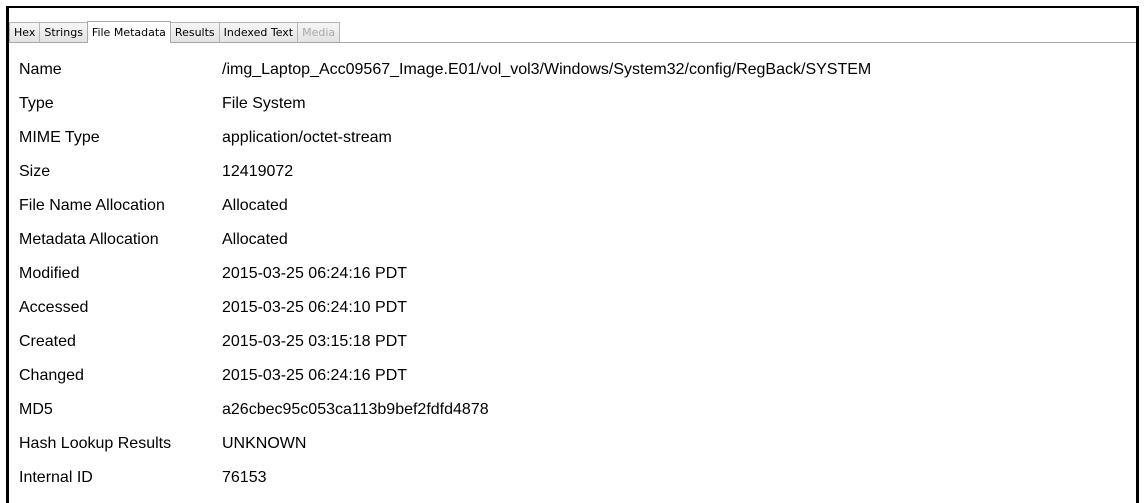 This screenshot has height=503, width=1145. Describe the element at coordinates (445, 104) in the screenshot. I see `table-row: Type File System` at that location.